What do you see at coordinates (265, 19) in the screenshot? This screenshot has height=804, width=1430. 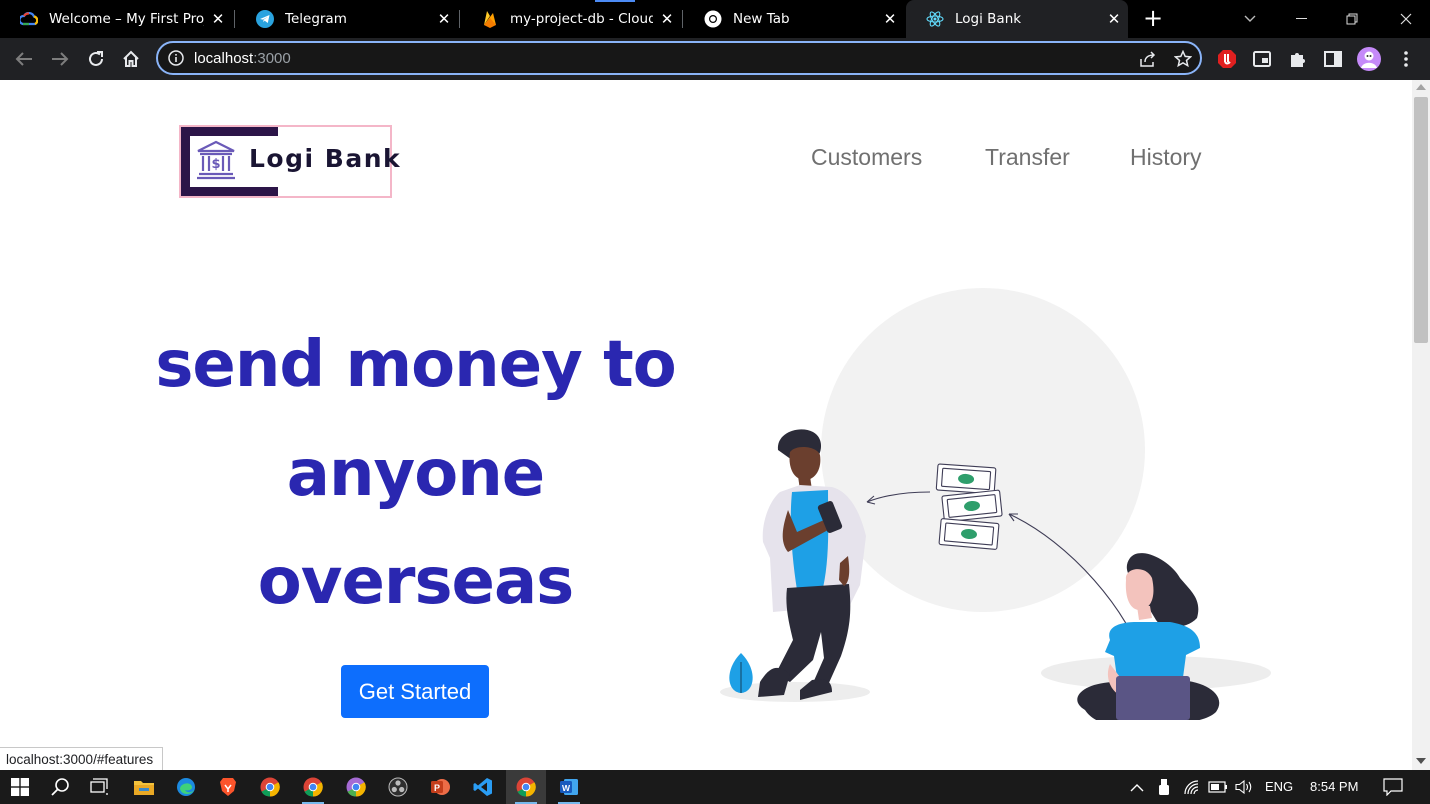 I see `telegram-icon` at bounding box center [265, 19].